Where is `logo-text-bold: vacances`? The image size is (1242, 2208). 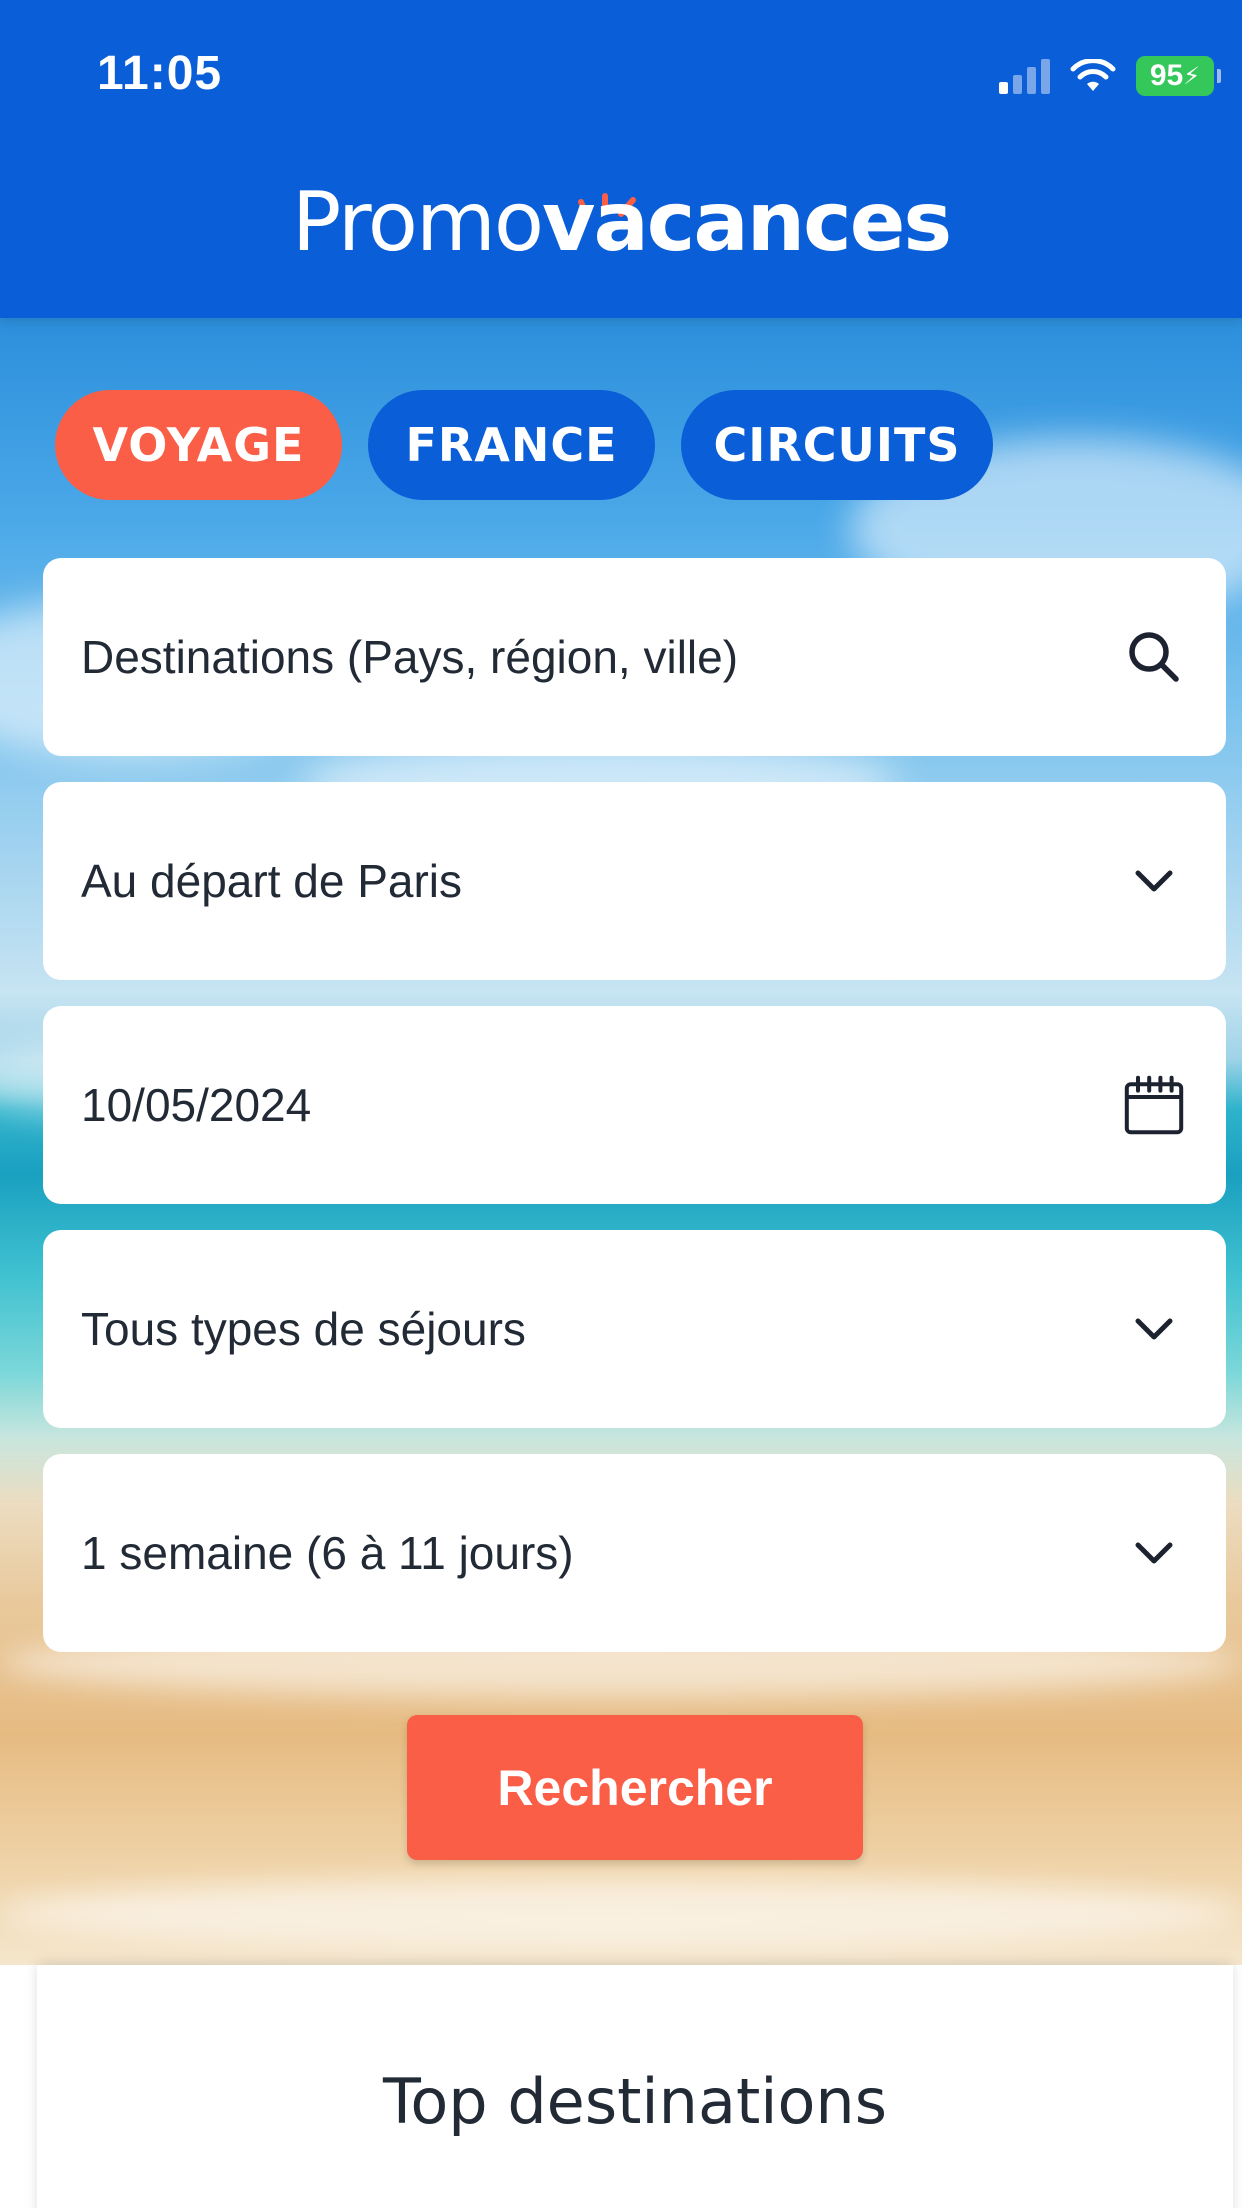 logo-text-bold: vacances is located at coordinates (747, 222).